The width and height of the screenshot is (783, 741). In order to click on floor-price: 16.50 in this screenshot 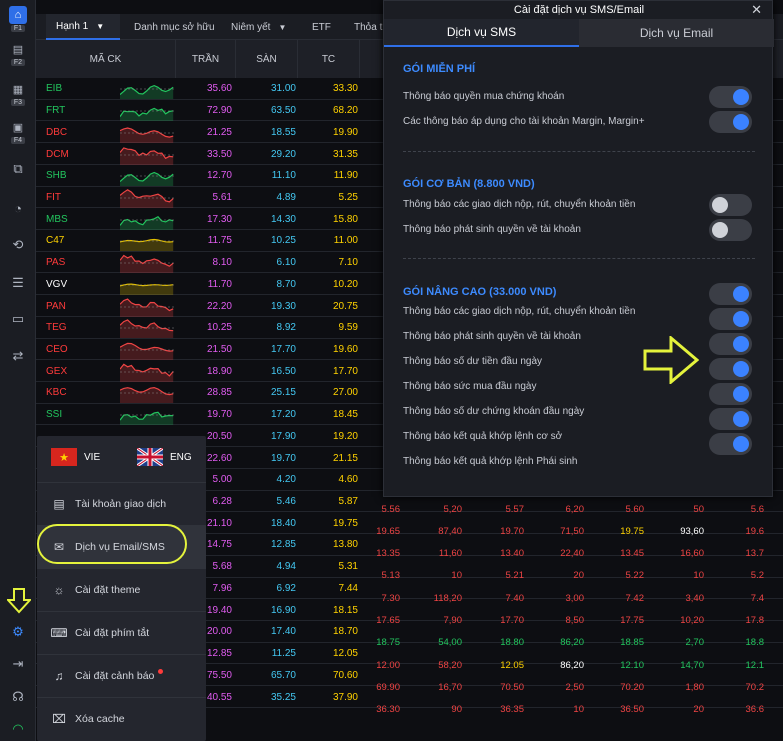, I will do `click(283, 371)`.